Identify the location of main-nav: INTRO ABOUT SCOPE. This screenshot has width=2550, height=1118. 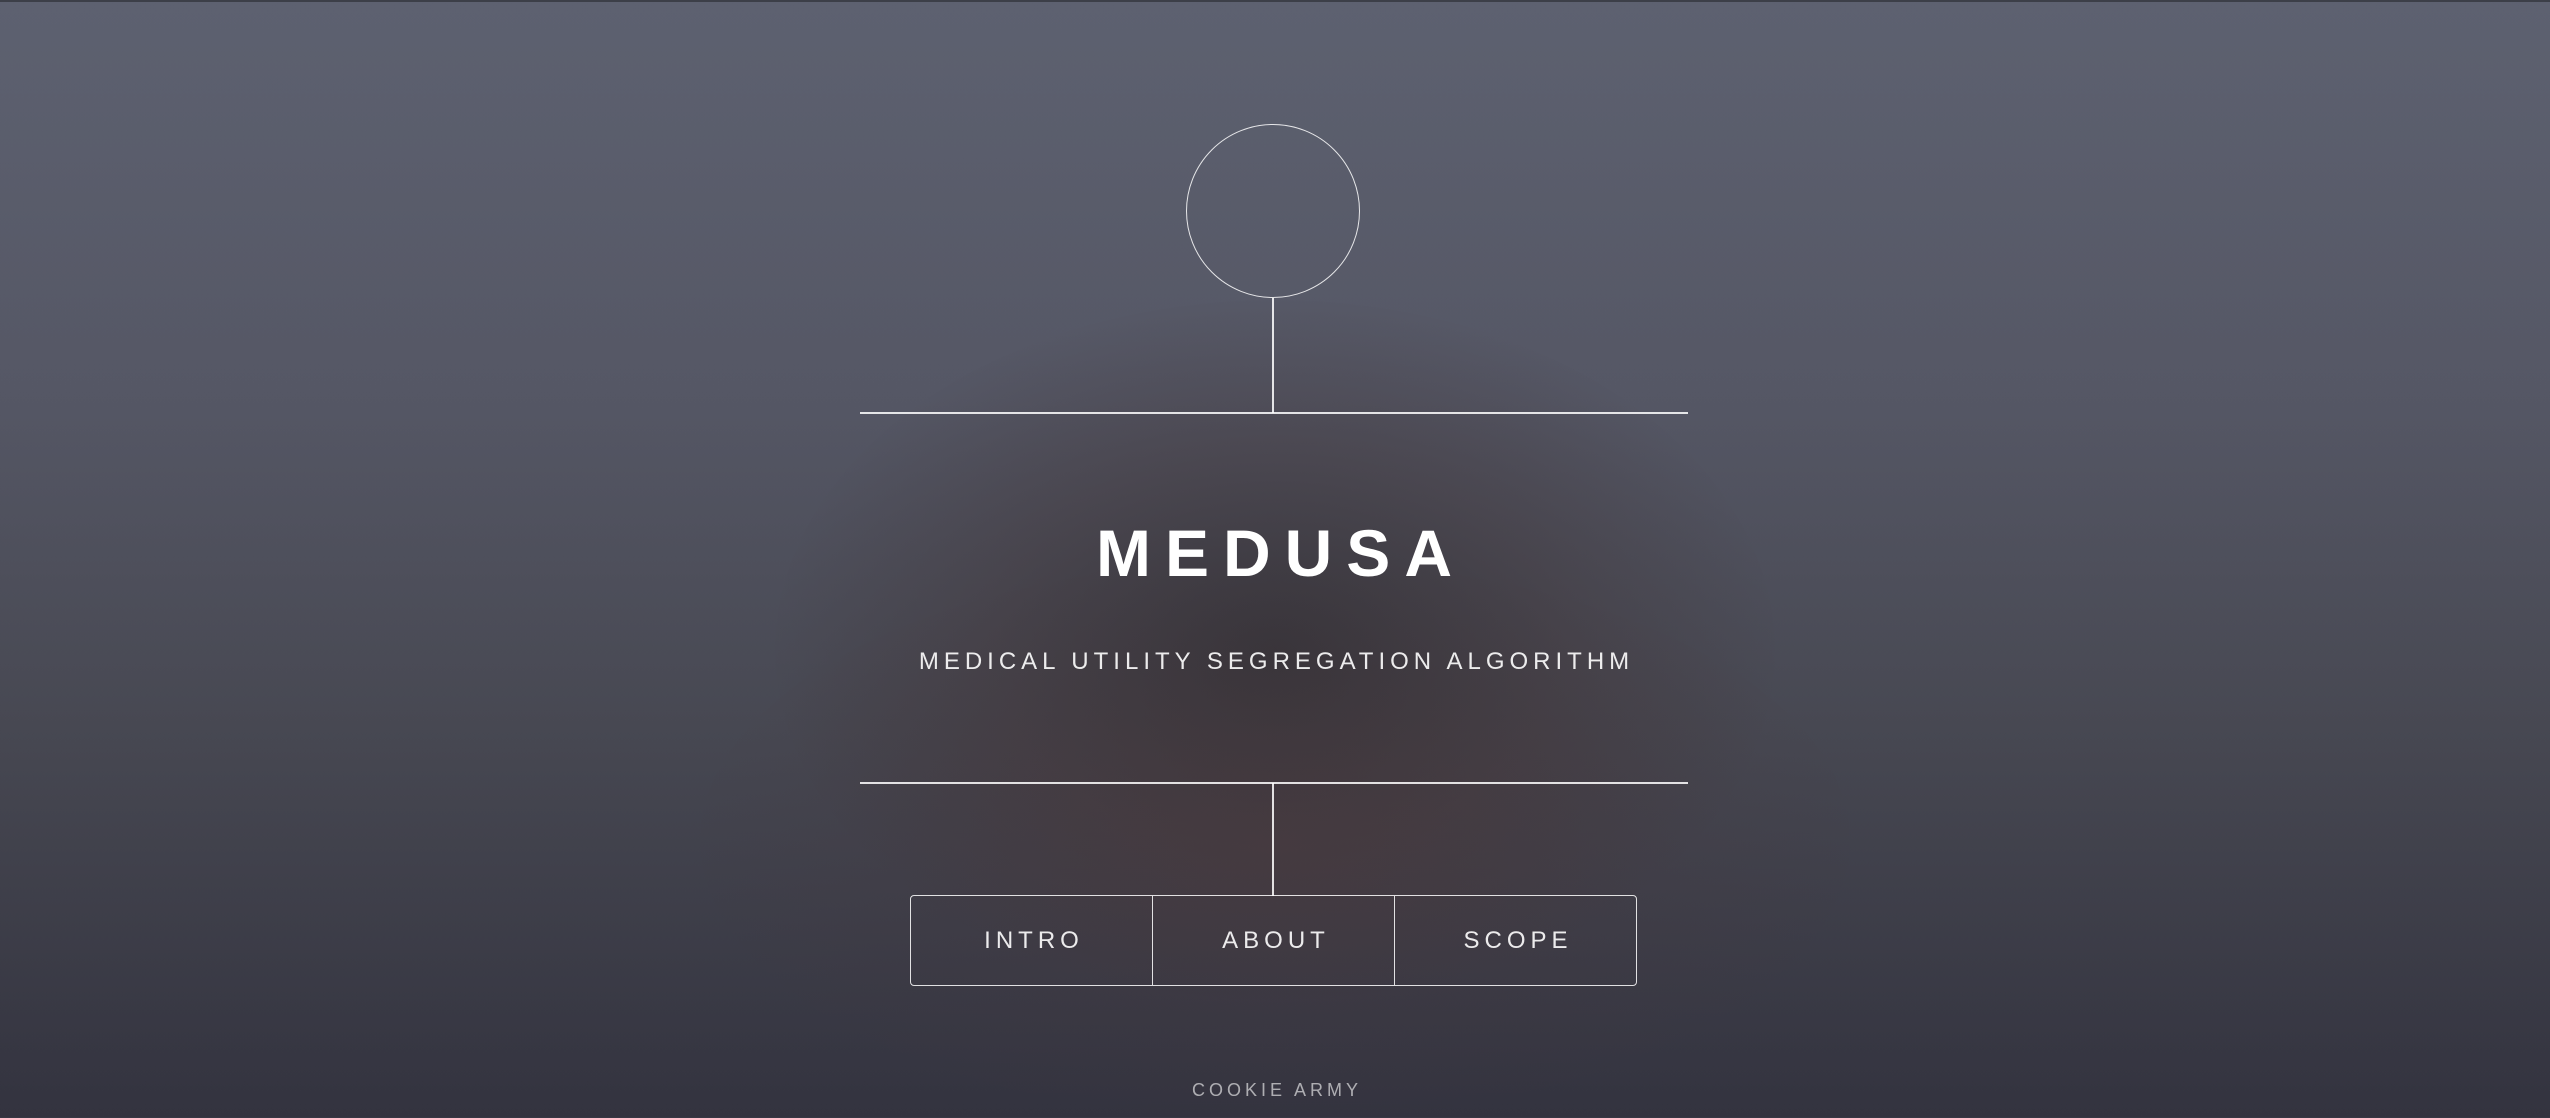
(1273, 940).